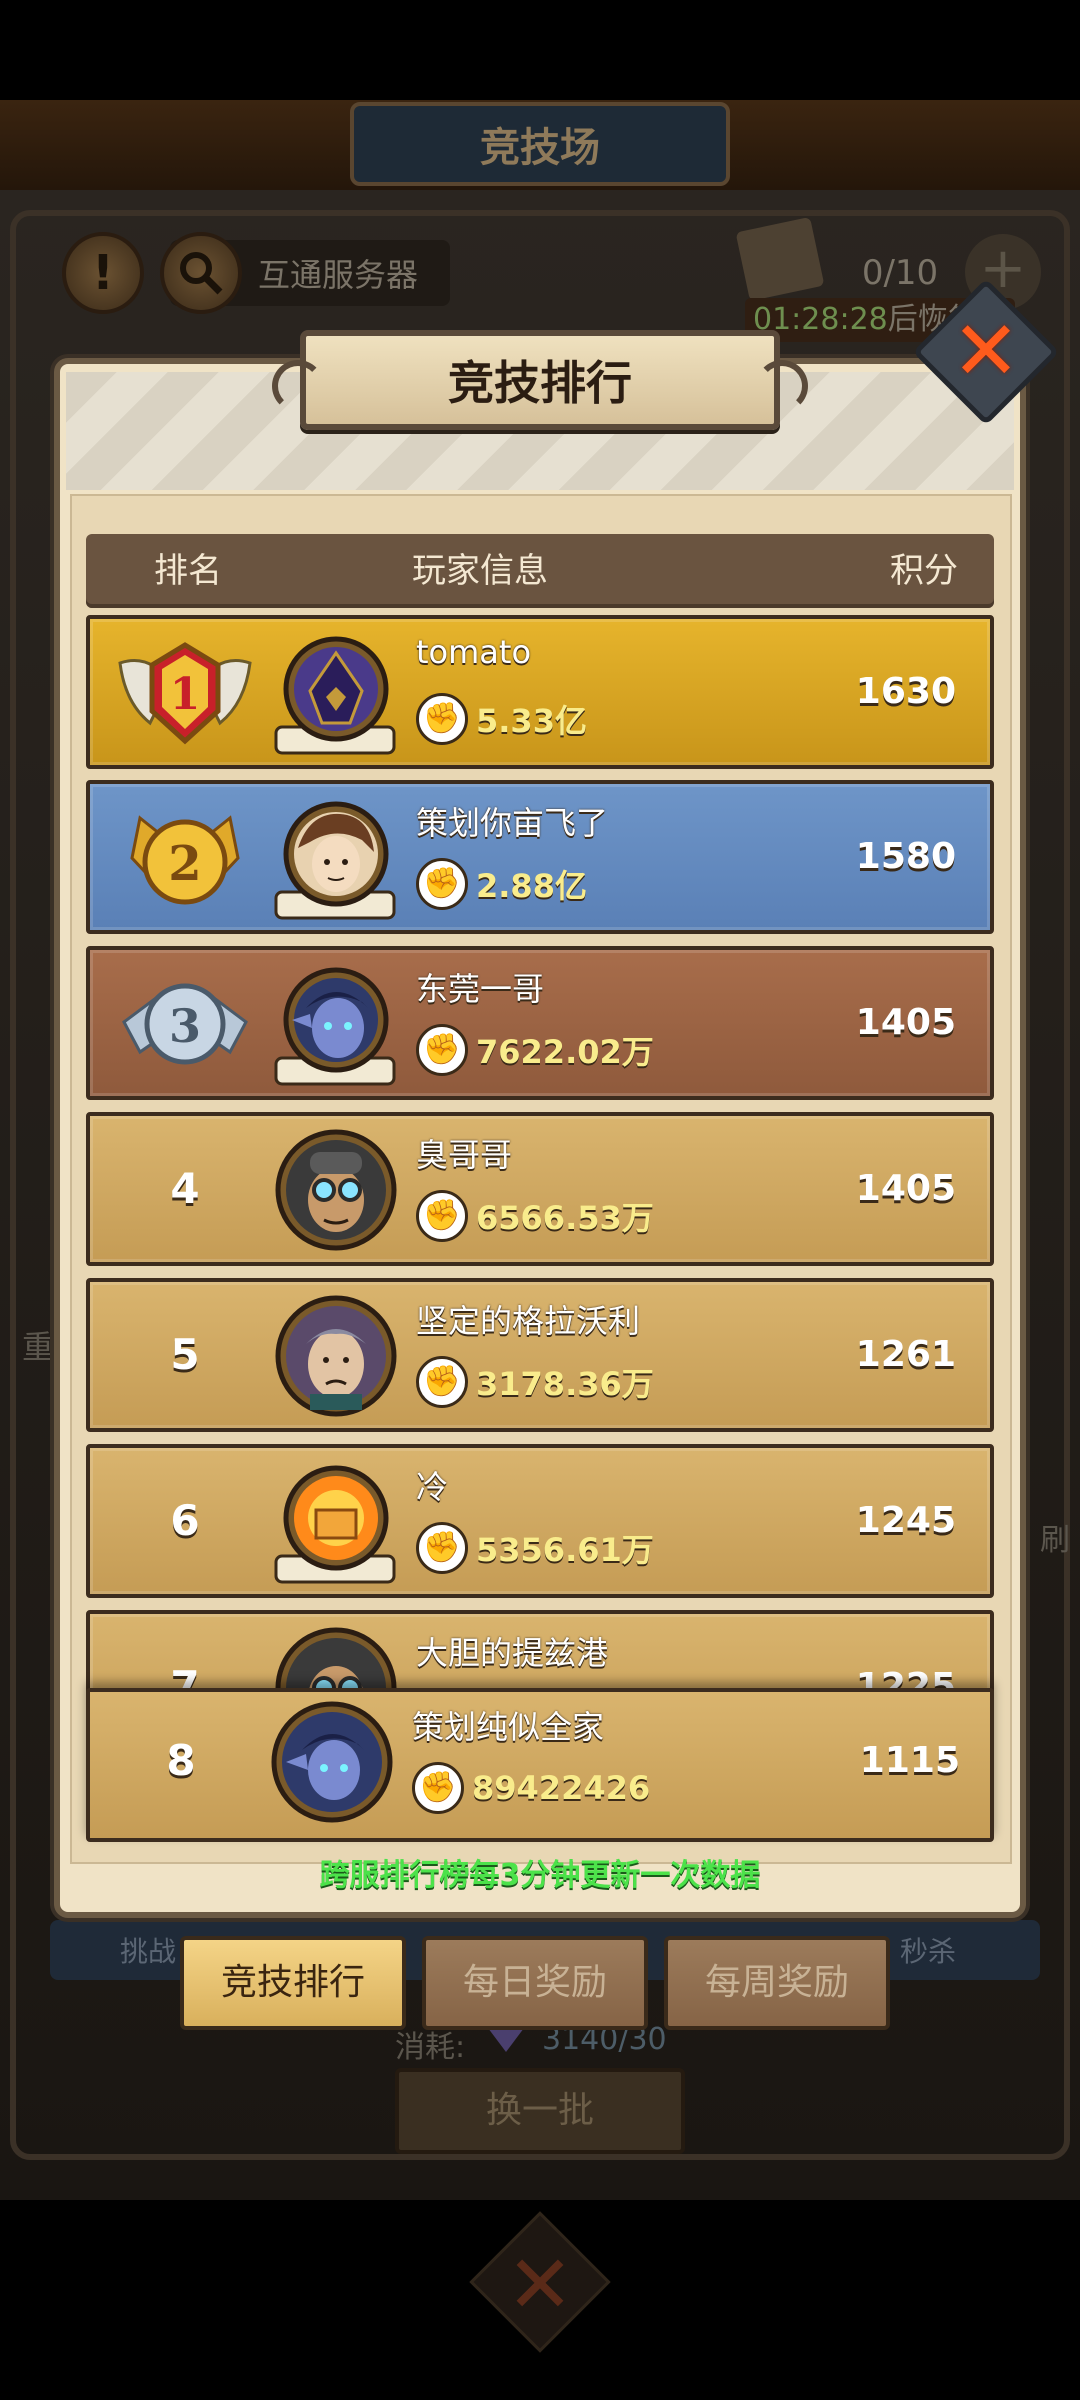 This screenshot has height=2400, width=1080. I want to click on ranking-row: 5 坚定的格拉沃利 ✊ 3178.36万 1261, so click(540, 1355).